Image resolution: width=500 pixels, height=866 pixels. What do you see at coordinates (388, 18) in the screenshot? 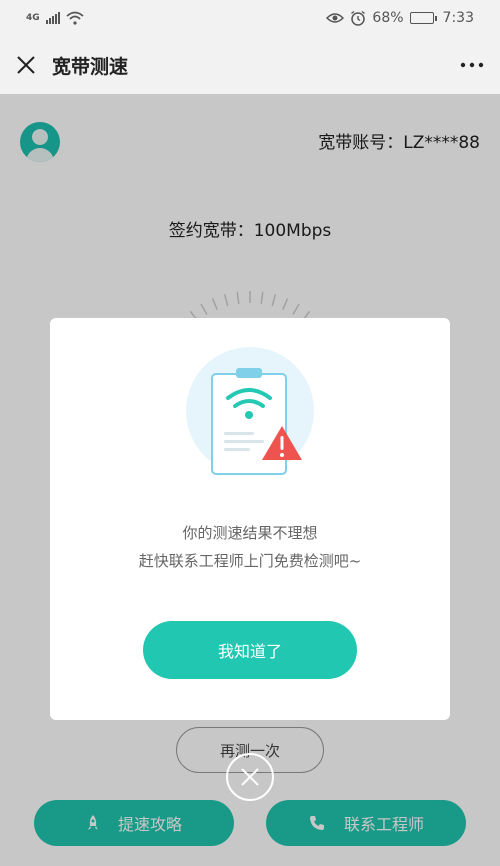
I see `battery-percent: 68%` at bounding box center [388, 18].